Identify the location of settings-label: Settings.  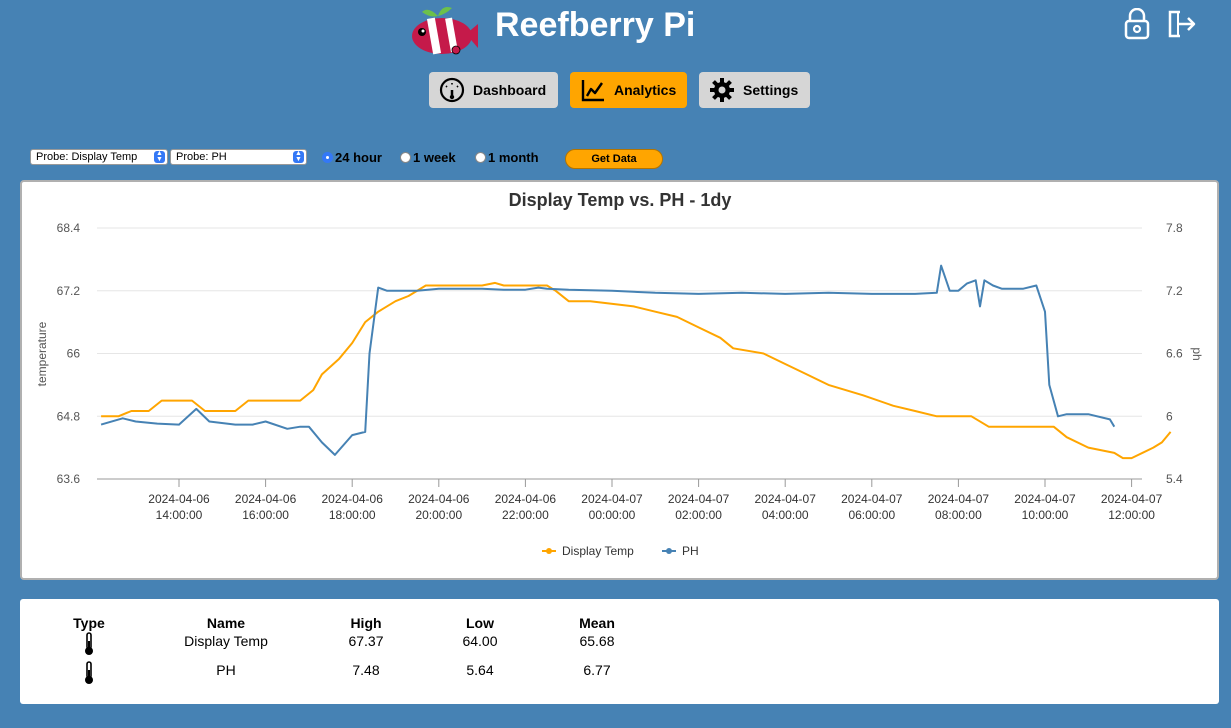
(771, 90).